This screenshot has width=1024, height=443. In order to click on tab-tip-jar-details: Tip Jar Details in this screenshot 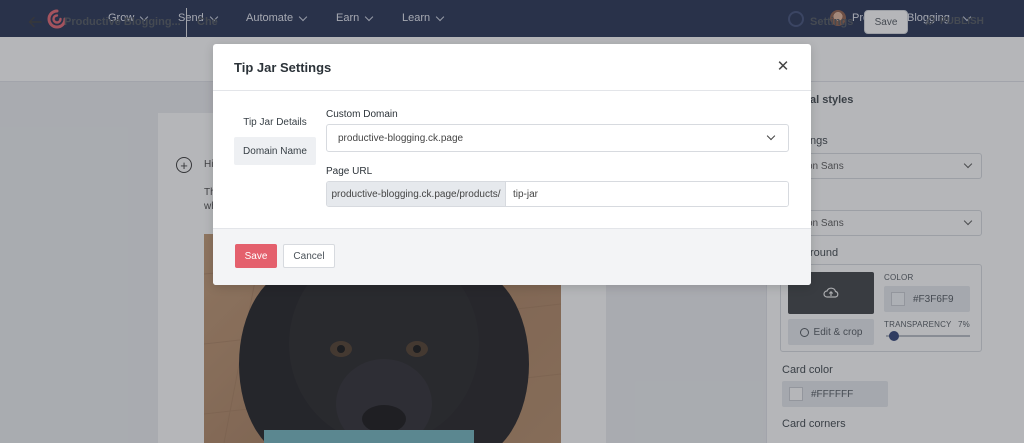, I will do `click(275, 122)`.